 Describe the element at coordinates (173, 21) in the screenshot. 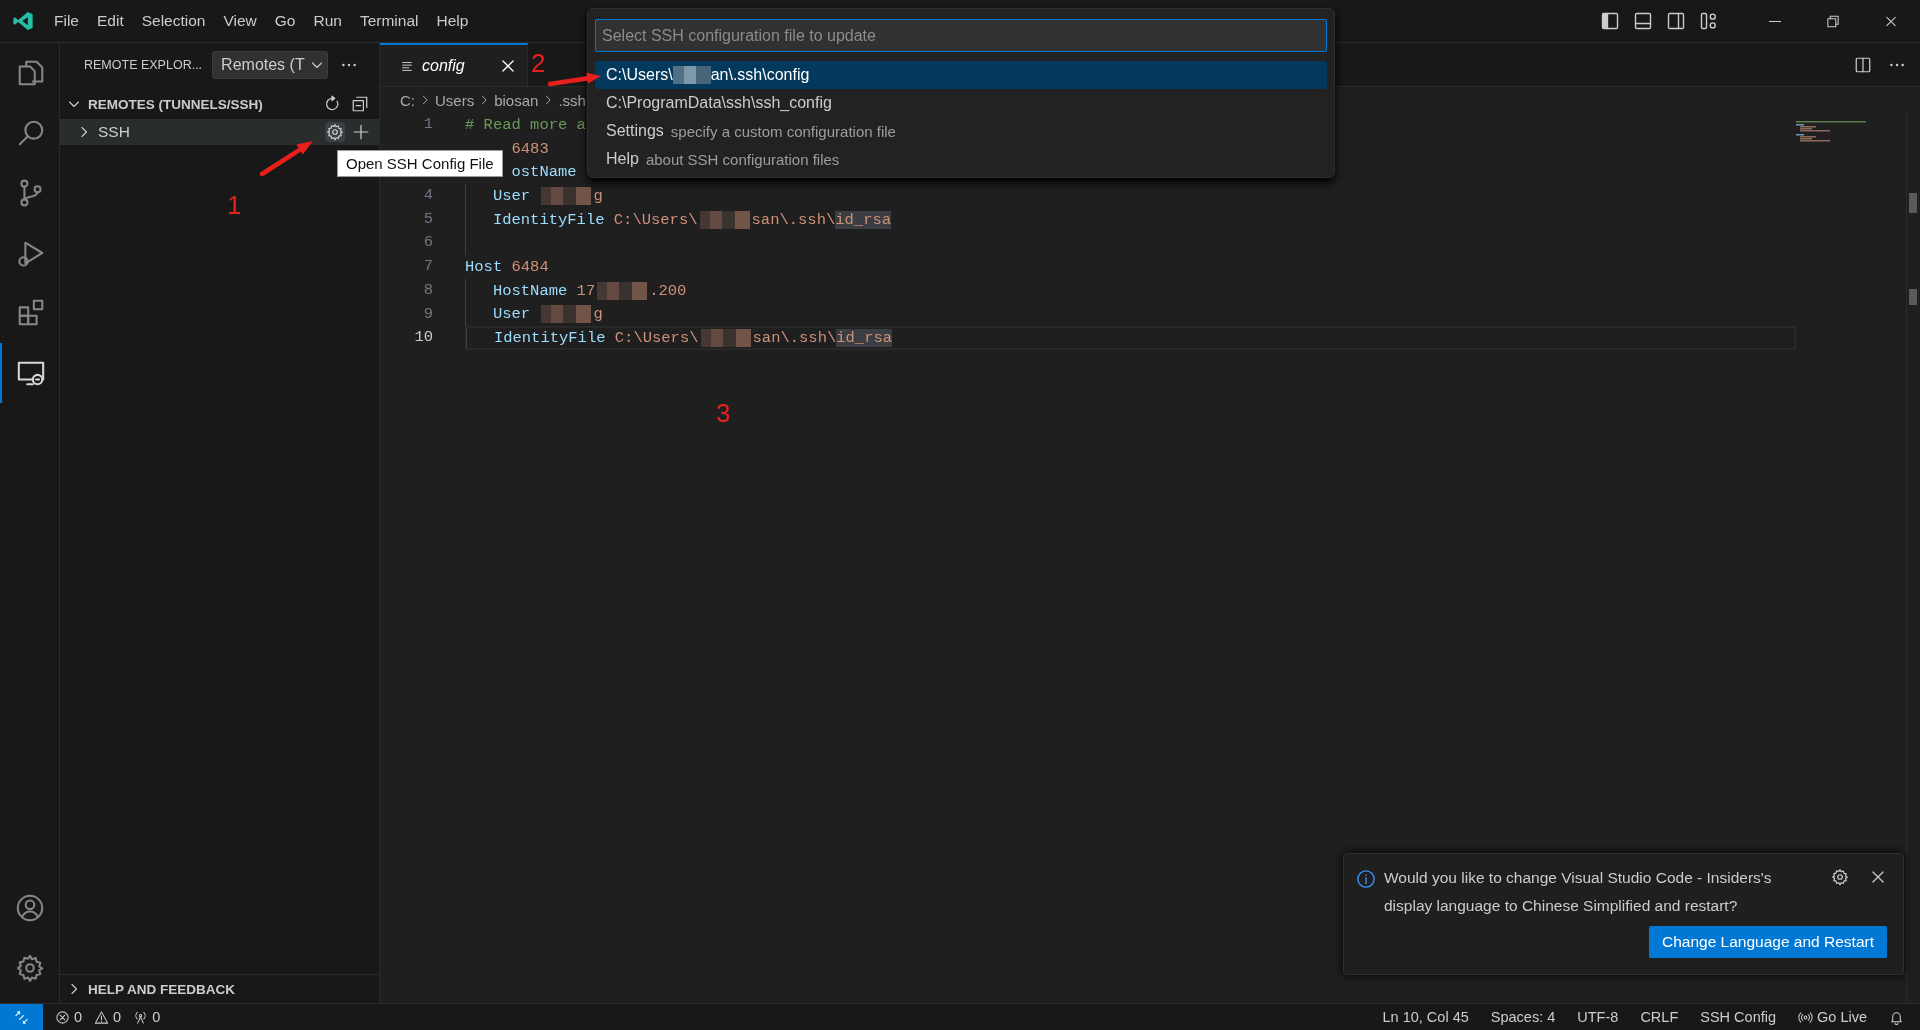

I see `menu-item: Selection` at that location.